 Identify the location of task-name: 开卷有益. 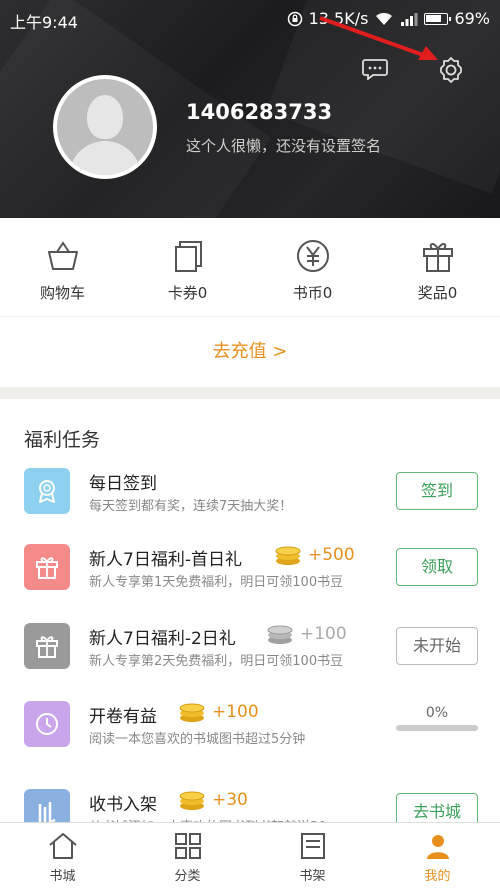
(123, 717).